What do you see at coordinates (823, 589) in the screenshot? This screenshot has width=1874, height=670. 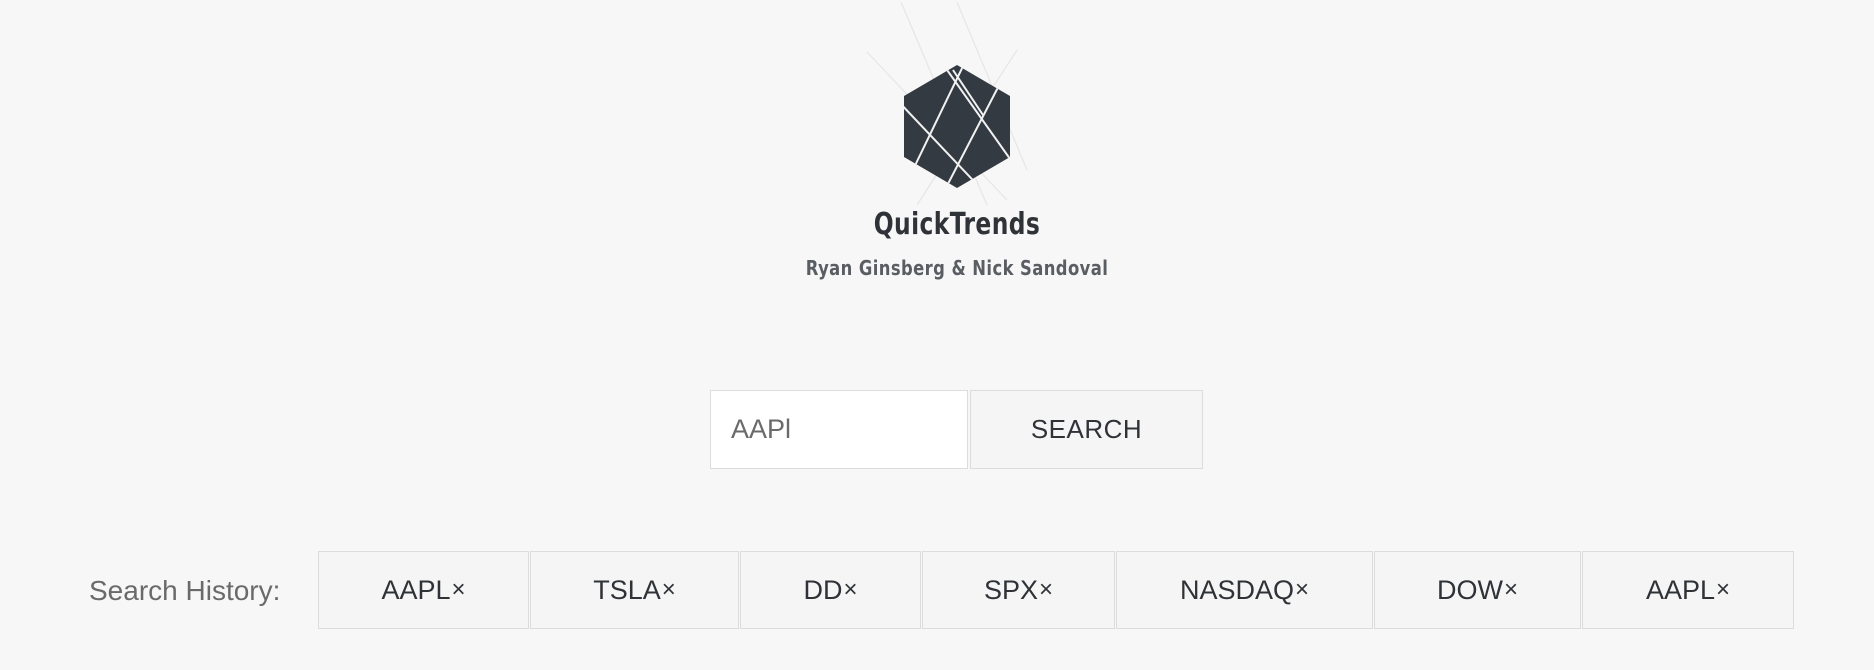 I see `history-item-label: DD` at bounding box center [823, 589].